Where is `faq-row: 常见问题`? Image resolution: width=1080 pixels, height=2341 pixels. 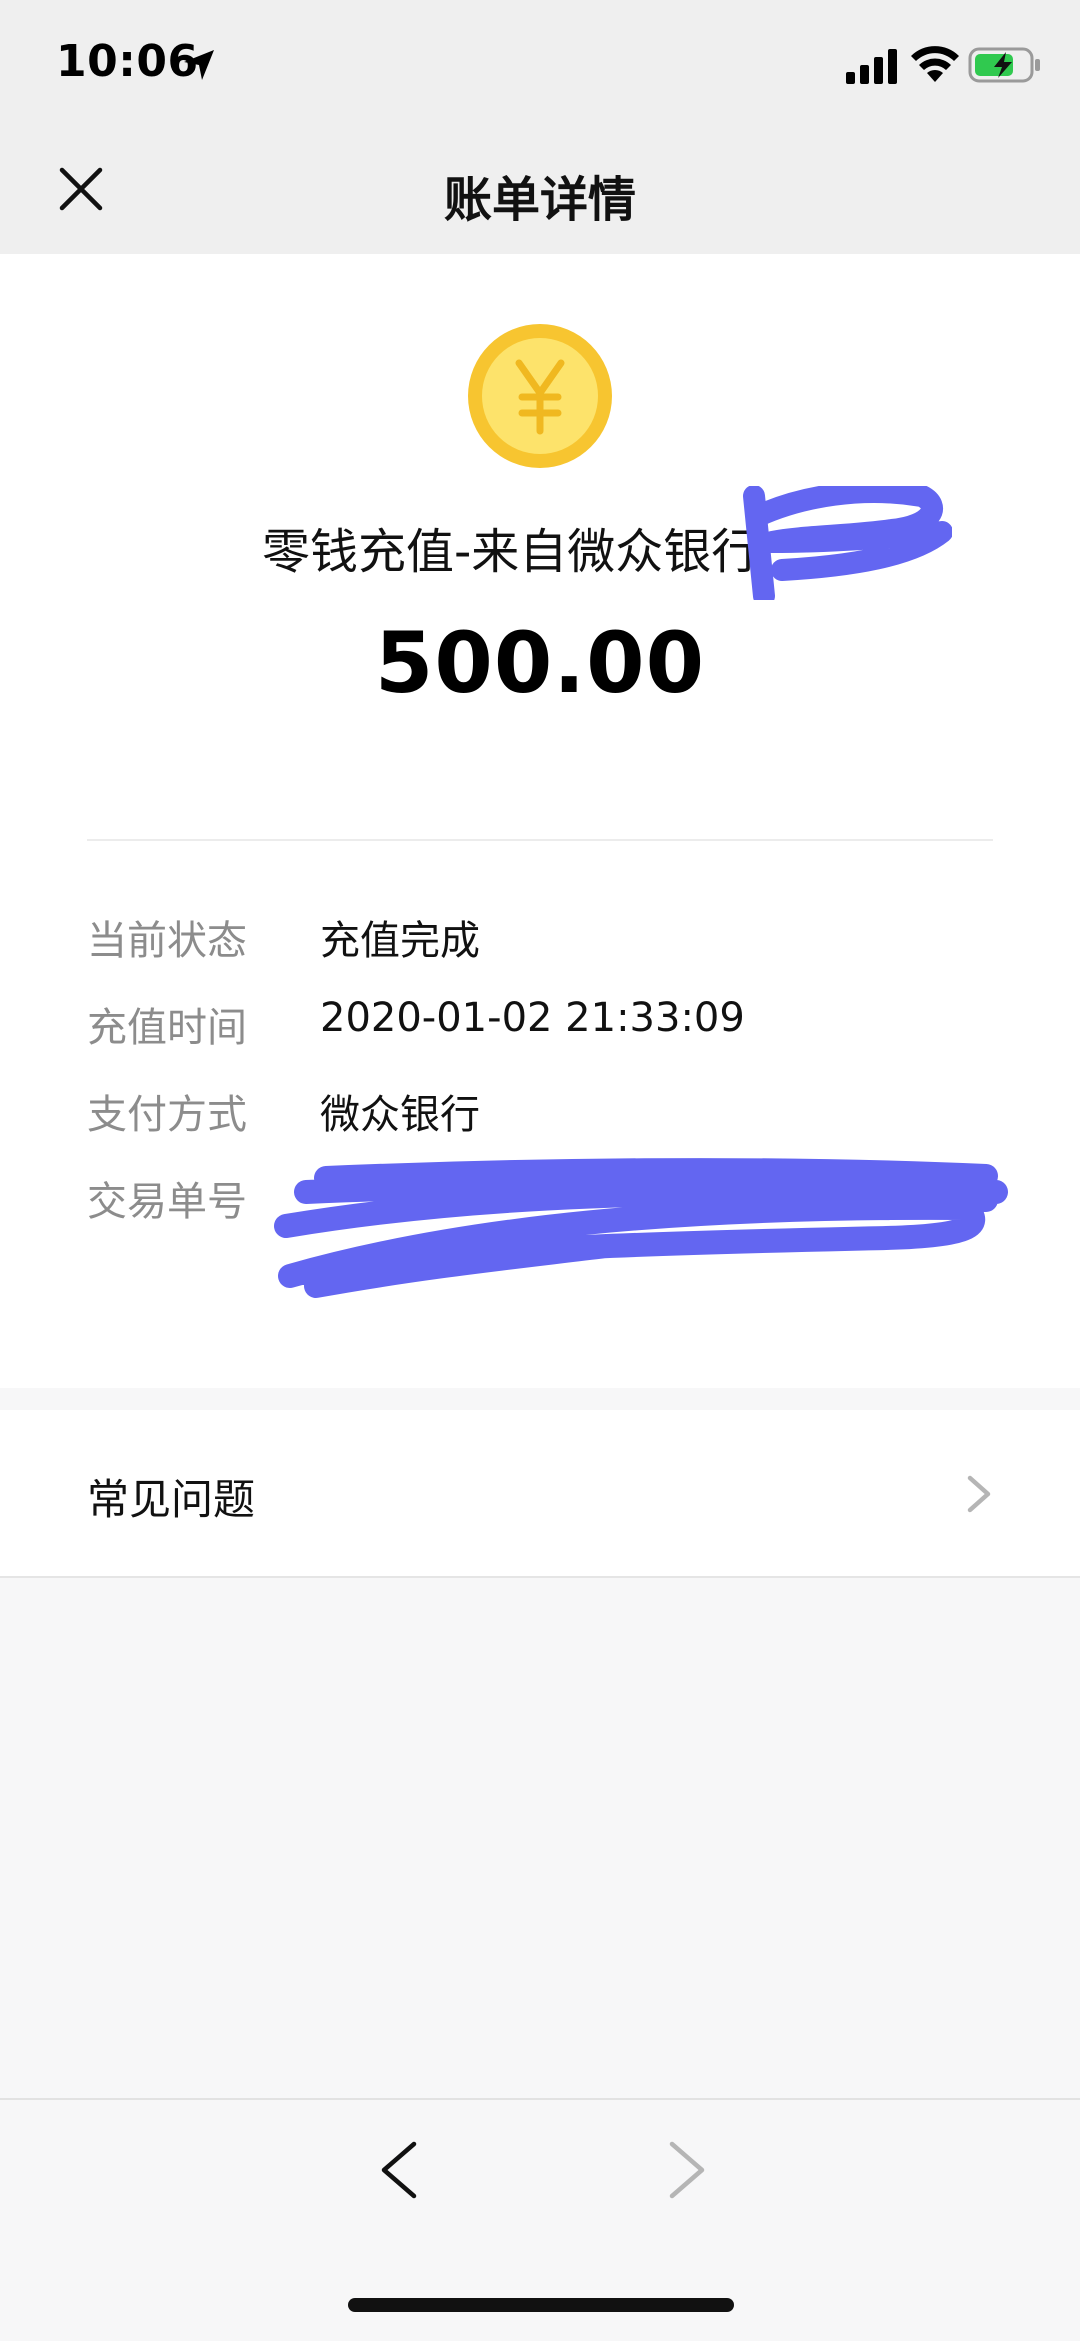 faq-row: 常见问题 is located at coordinates (540, 1494).